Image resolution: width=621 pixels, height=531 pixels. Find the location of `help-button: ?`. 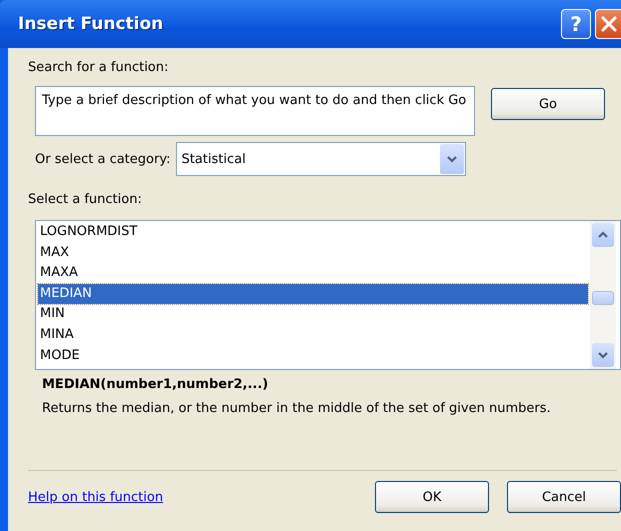

help-button: ? is located at coordinates (576, 24).